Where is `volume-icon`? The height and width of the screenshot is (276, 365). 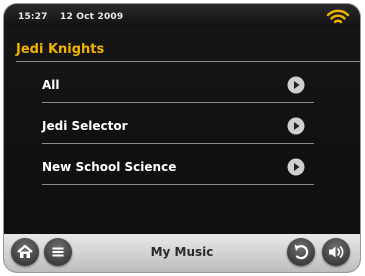
volume-icon is located at coordinates (336, 252).